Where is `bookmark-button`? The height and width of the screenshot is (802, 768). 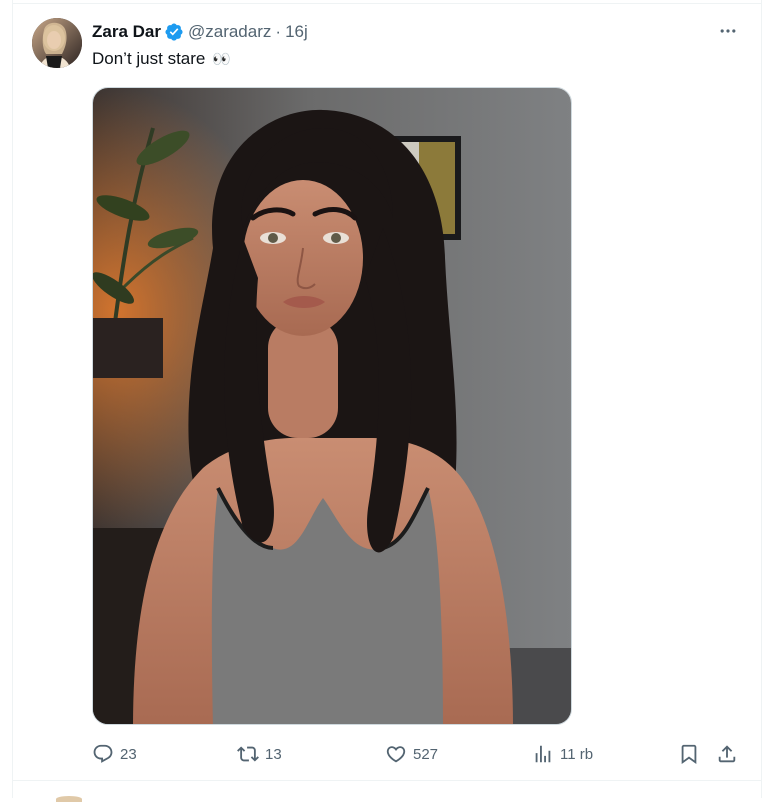 bookmark-button is located at coordinates (689, 754).